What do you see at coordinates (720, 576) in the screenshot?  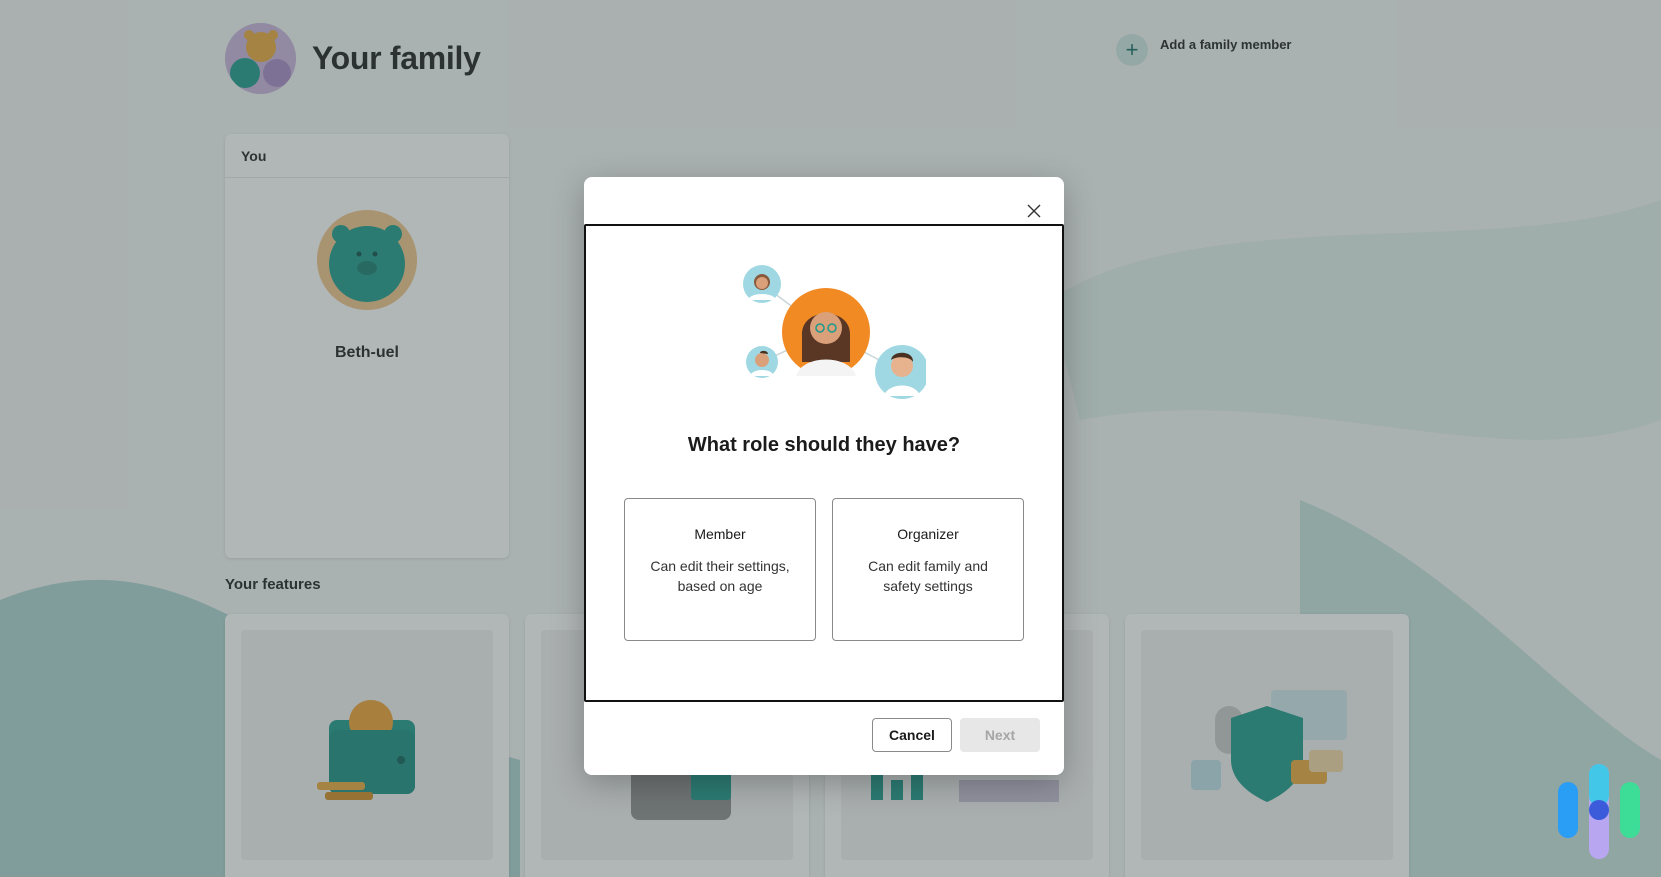 I see `role-member-description: Can edit their settings, based on age` at bounding box center [720, 576].